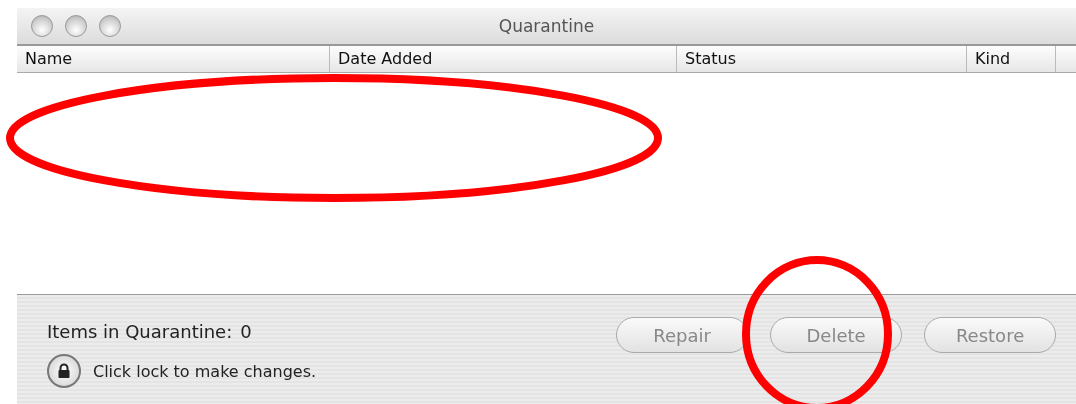 The height and width of the screenshot is (404, 1076). Describe the element at coordinates (140, 331) in the screenshot. I see `count-label: Items in Quarantine:` at that location.